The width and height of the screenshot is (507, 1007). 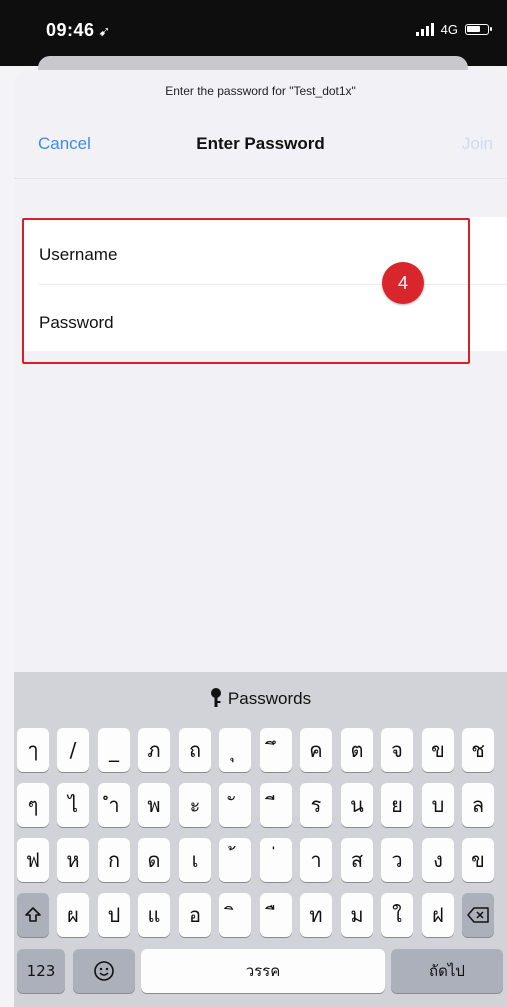 What do you see at coordinates (73, 805) in the screenshot?
I see `key: ไ` at bounding box center [73, 805].